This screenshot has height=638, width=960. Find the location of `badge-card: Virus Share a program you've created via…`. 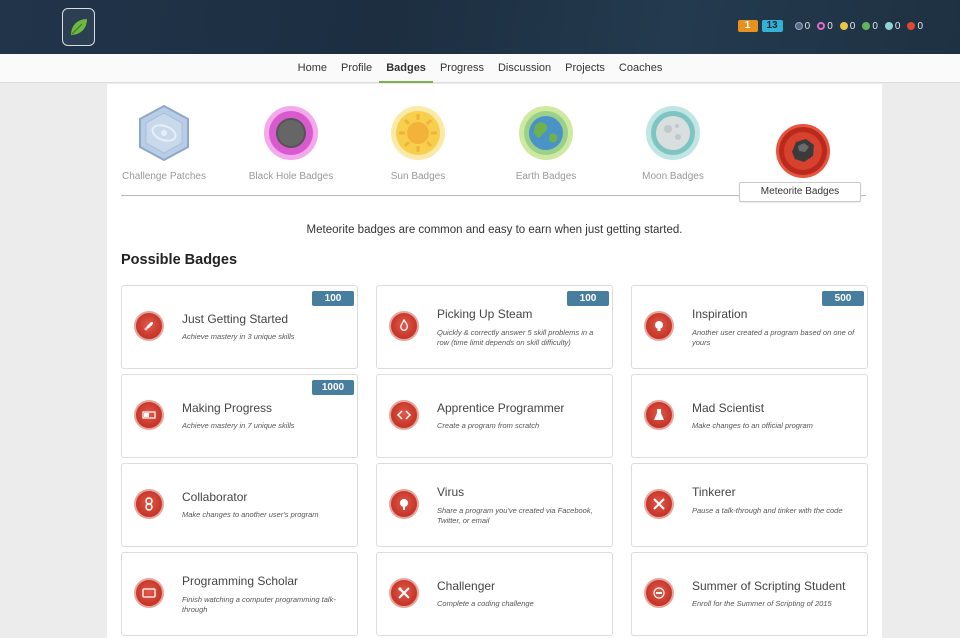

badge-card: Virus Share a program you've created via… is located at coordinates (494, 505).